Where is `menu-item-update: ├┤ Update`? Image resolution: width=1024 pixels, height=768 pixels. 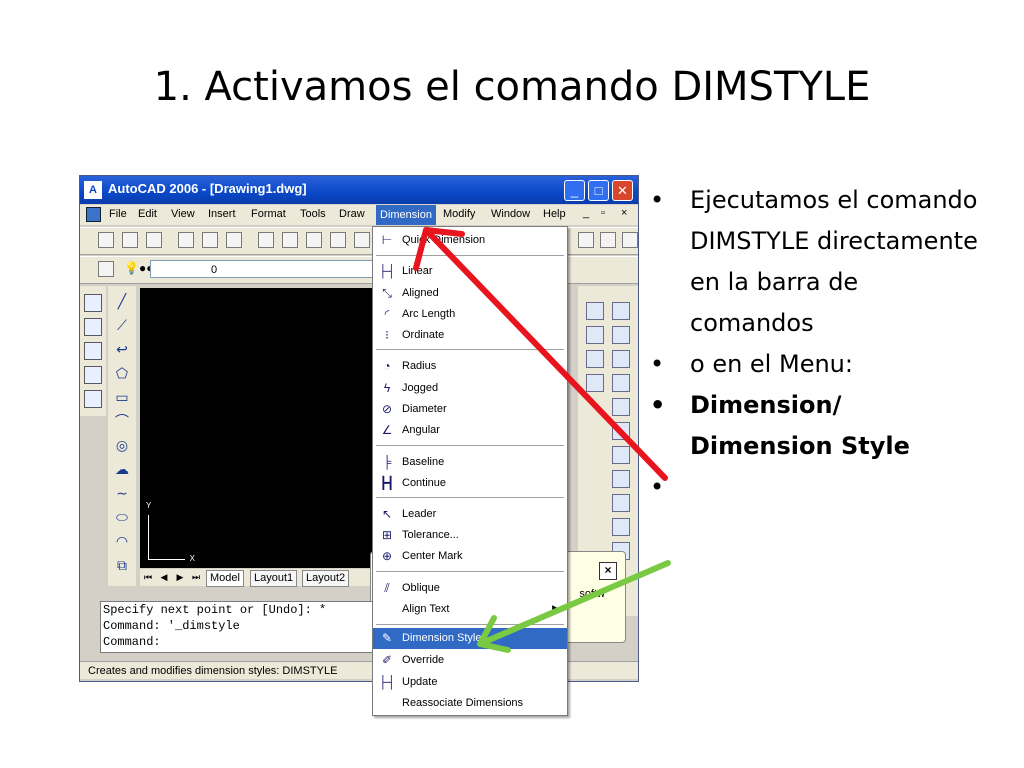 menu-item-update: ├┤ Update is located at coordinates (470, 682).